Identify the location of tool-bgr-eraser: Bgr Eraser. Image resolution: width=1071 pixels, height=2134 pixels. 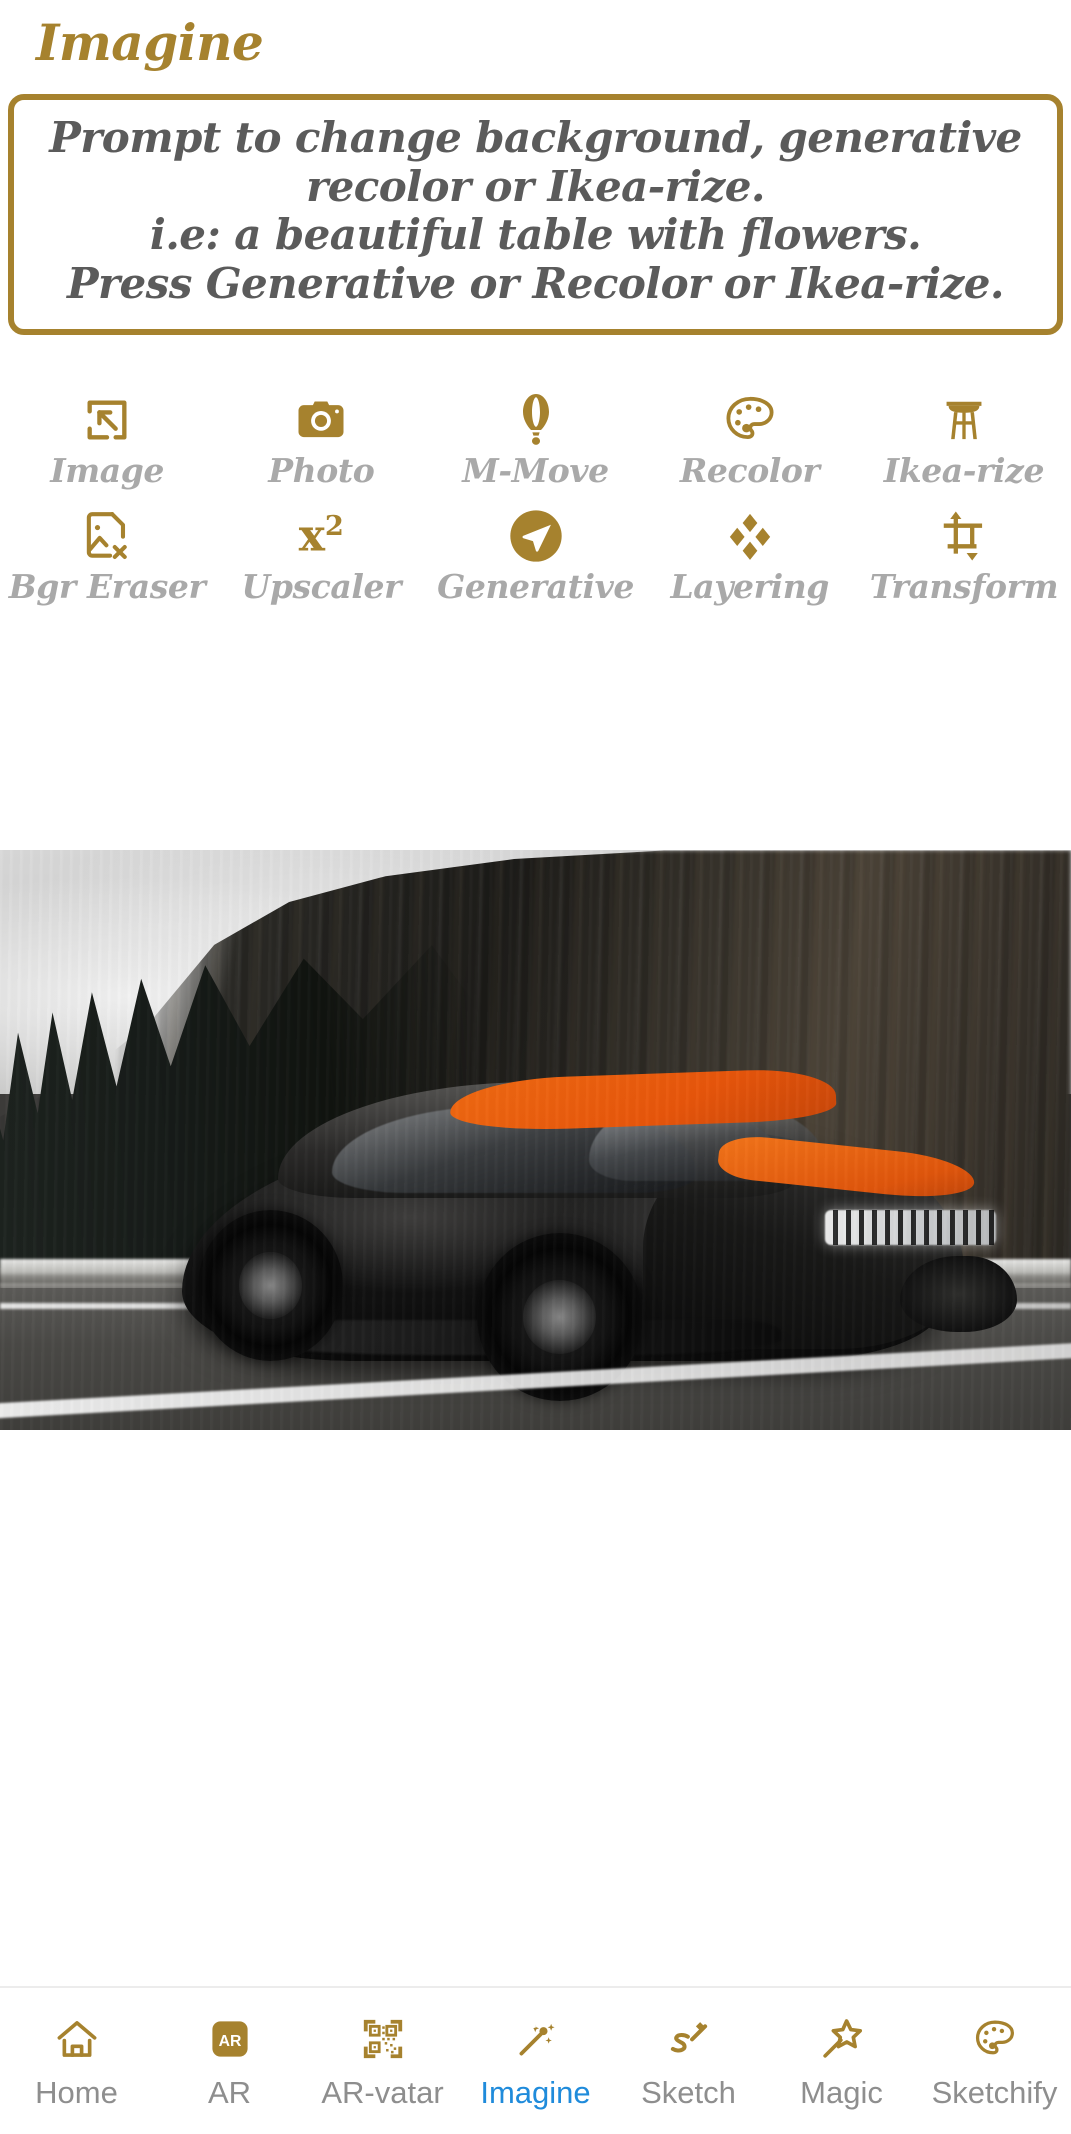
(107, 556).